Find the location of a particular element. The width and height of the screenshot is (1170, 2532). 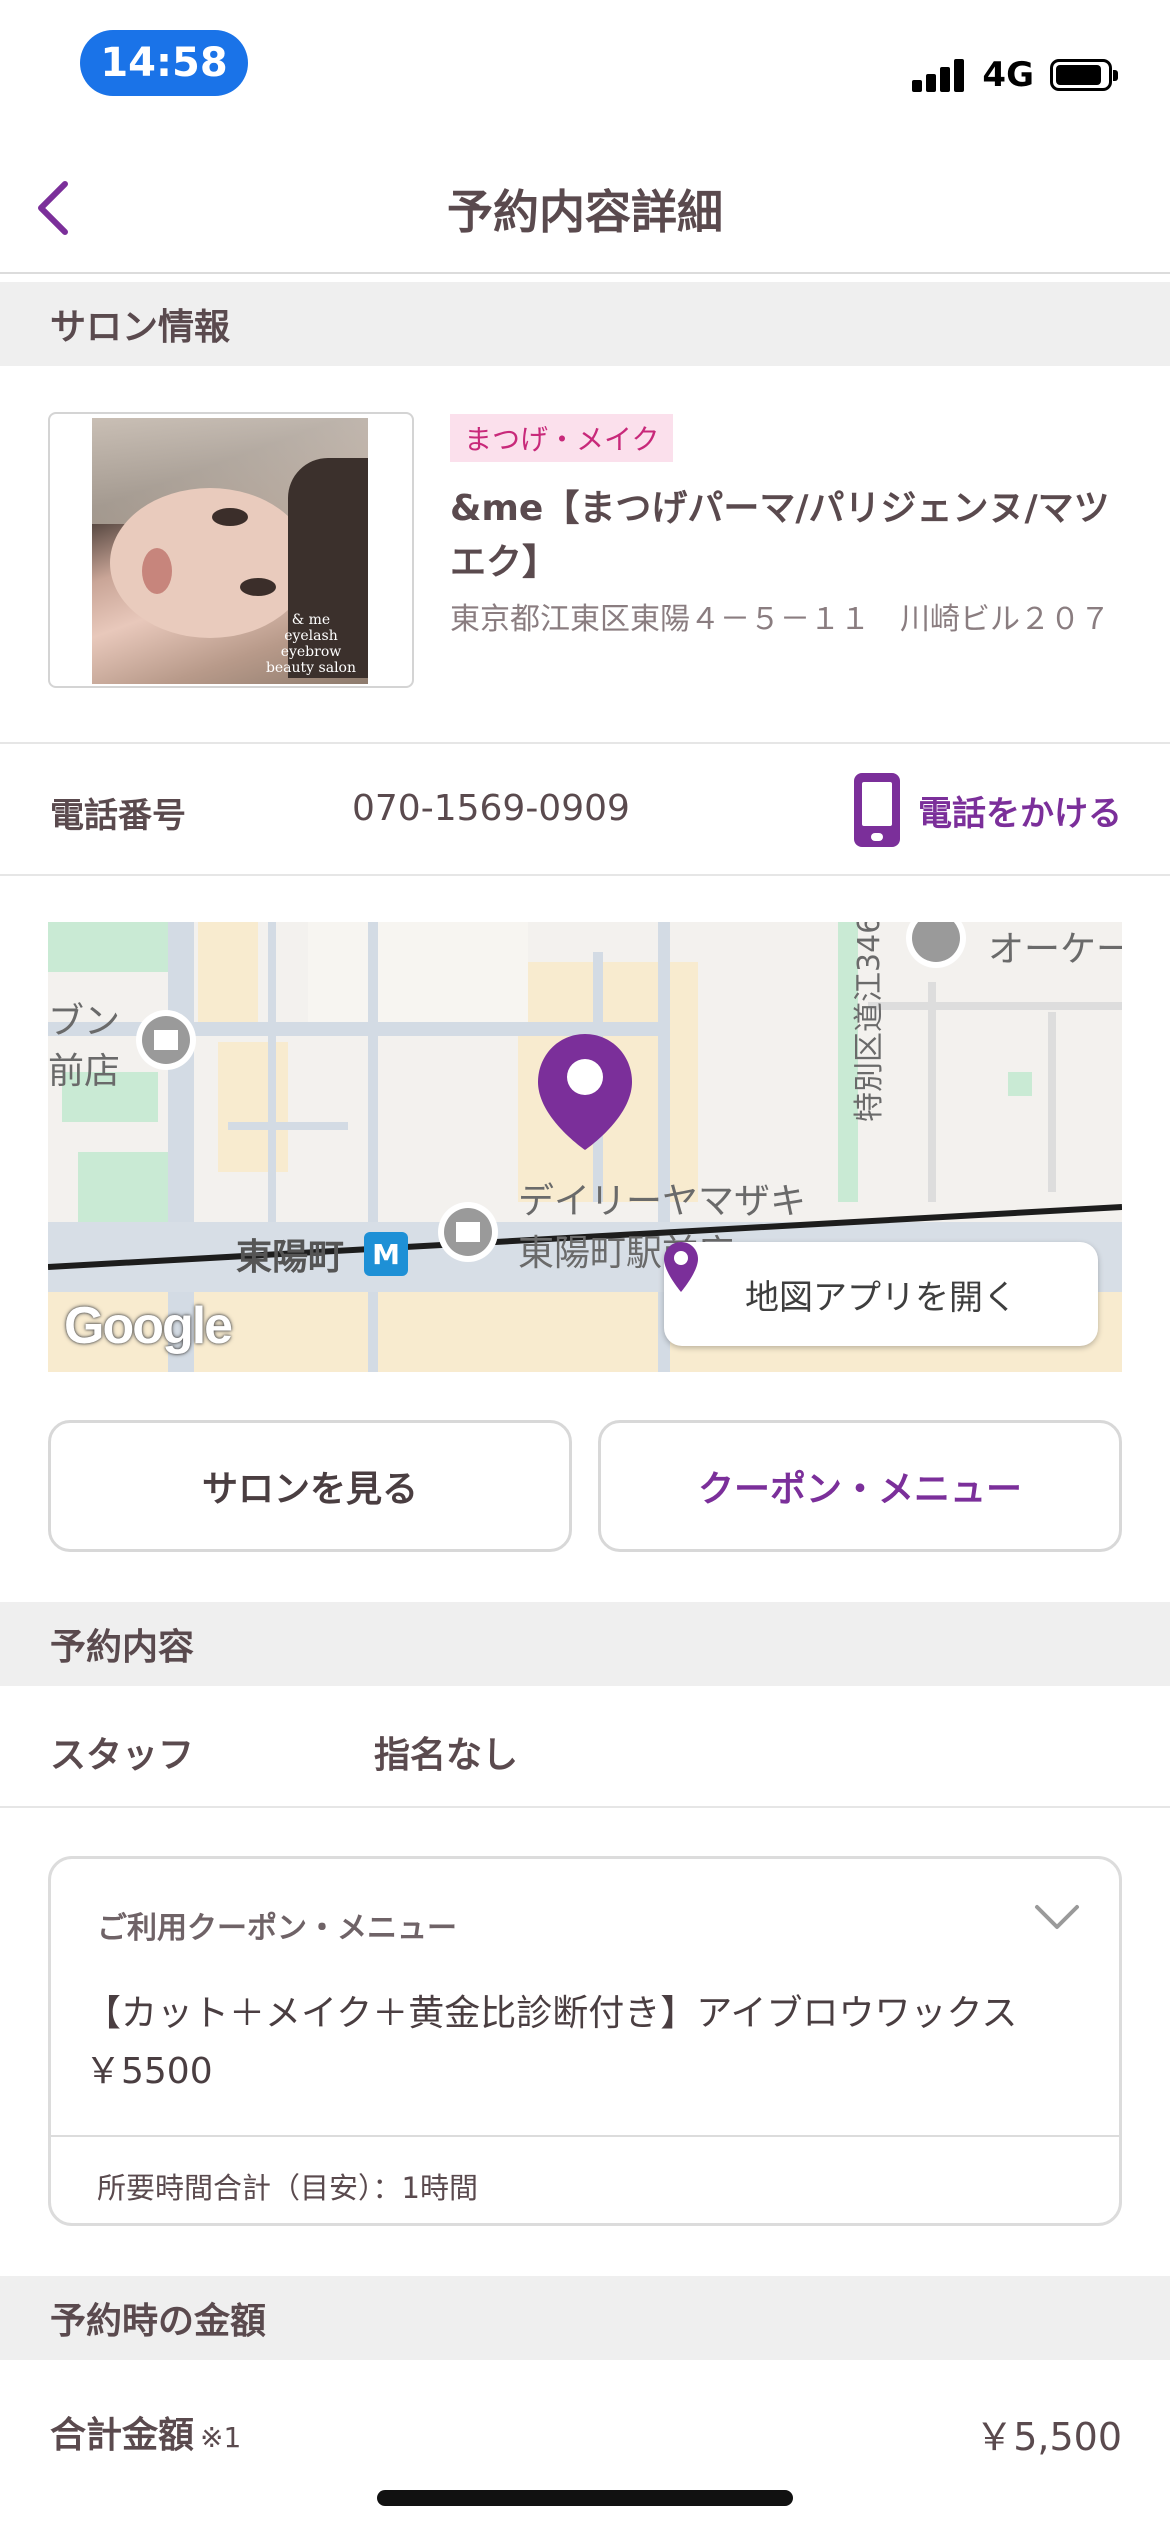

open-map-app-button: 地図アプリを開く is located at coordinates (881, 1294).